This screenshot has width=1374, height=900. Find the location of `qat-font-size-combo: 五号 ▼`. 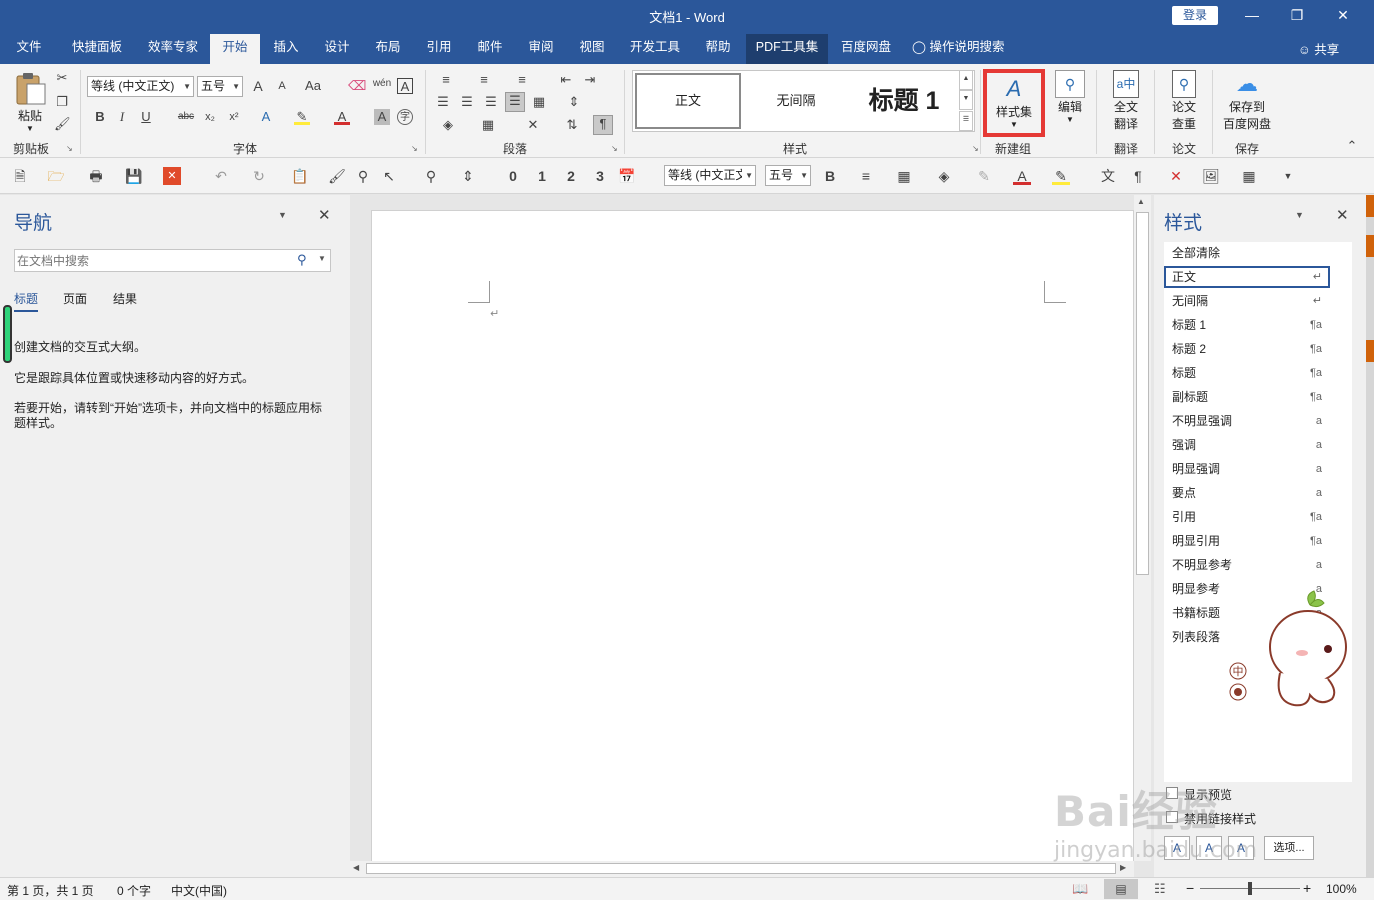

qat-font-size-combo: 五号 ▼ is located at coordinates (788, 175).